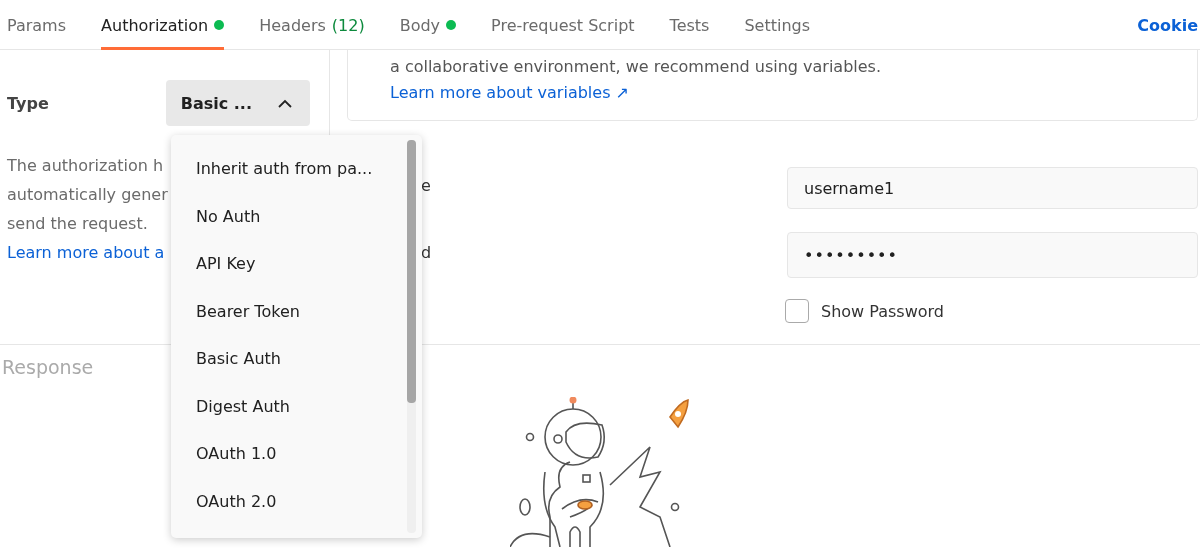 The image size is (1200, 557). What do you see at coordinates (85, 166) in the screenshot?
I see `description-text: The authorization h` at bounding box center [85, 166].